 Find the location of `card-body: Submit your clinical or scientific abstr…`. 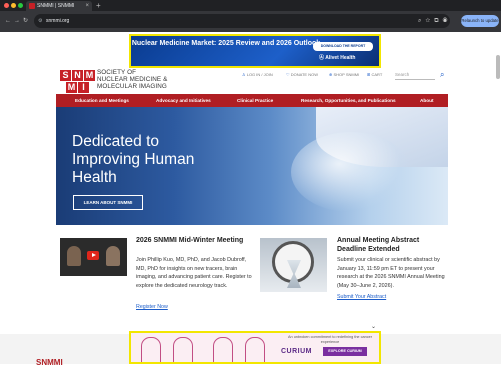

card-body: Submit your clinical or scientific abstr… is located at coordinates (391, 273).